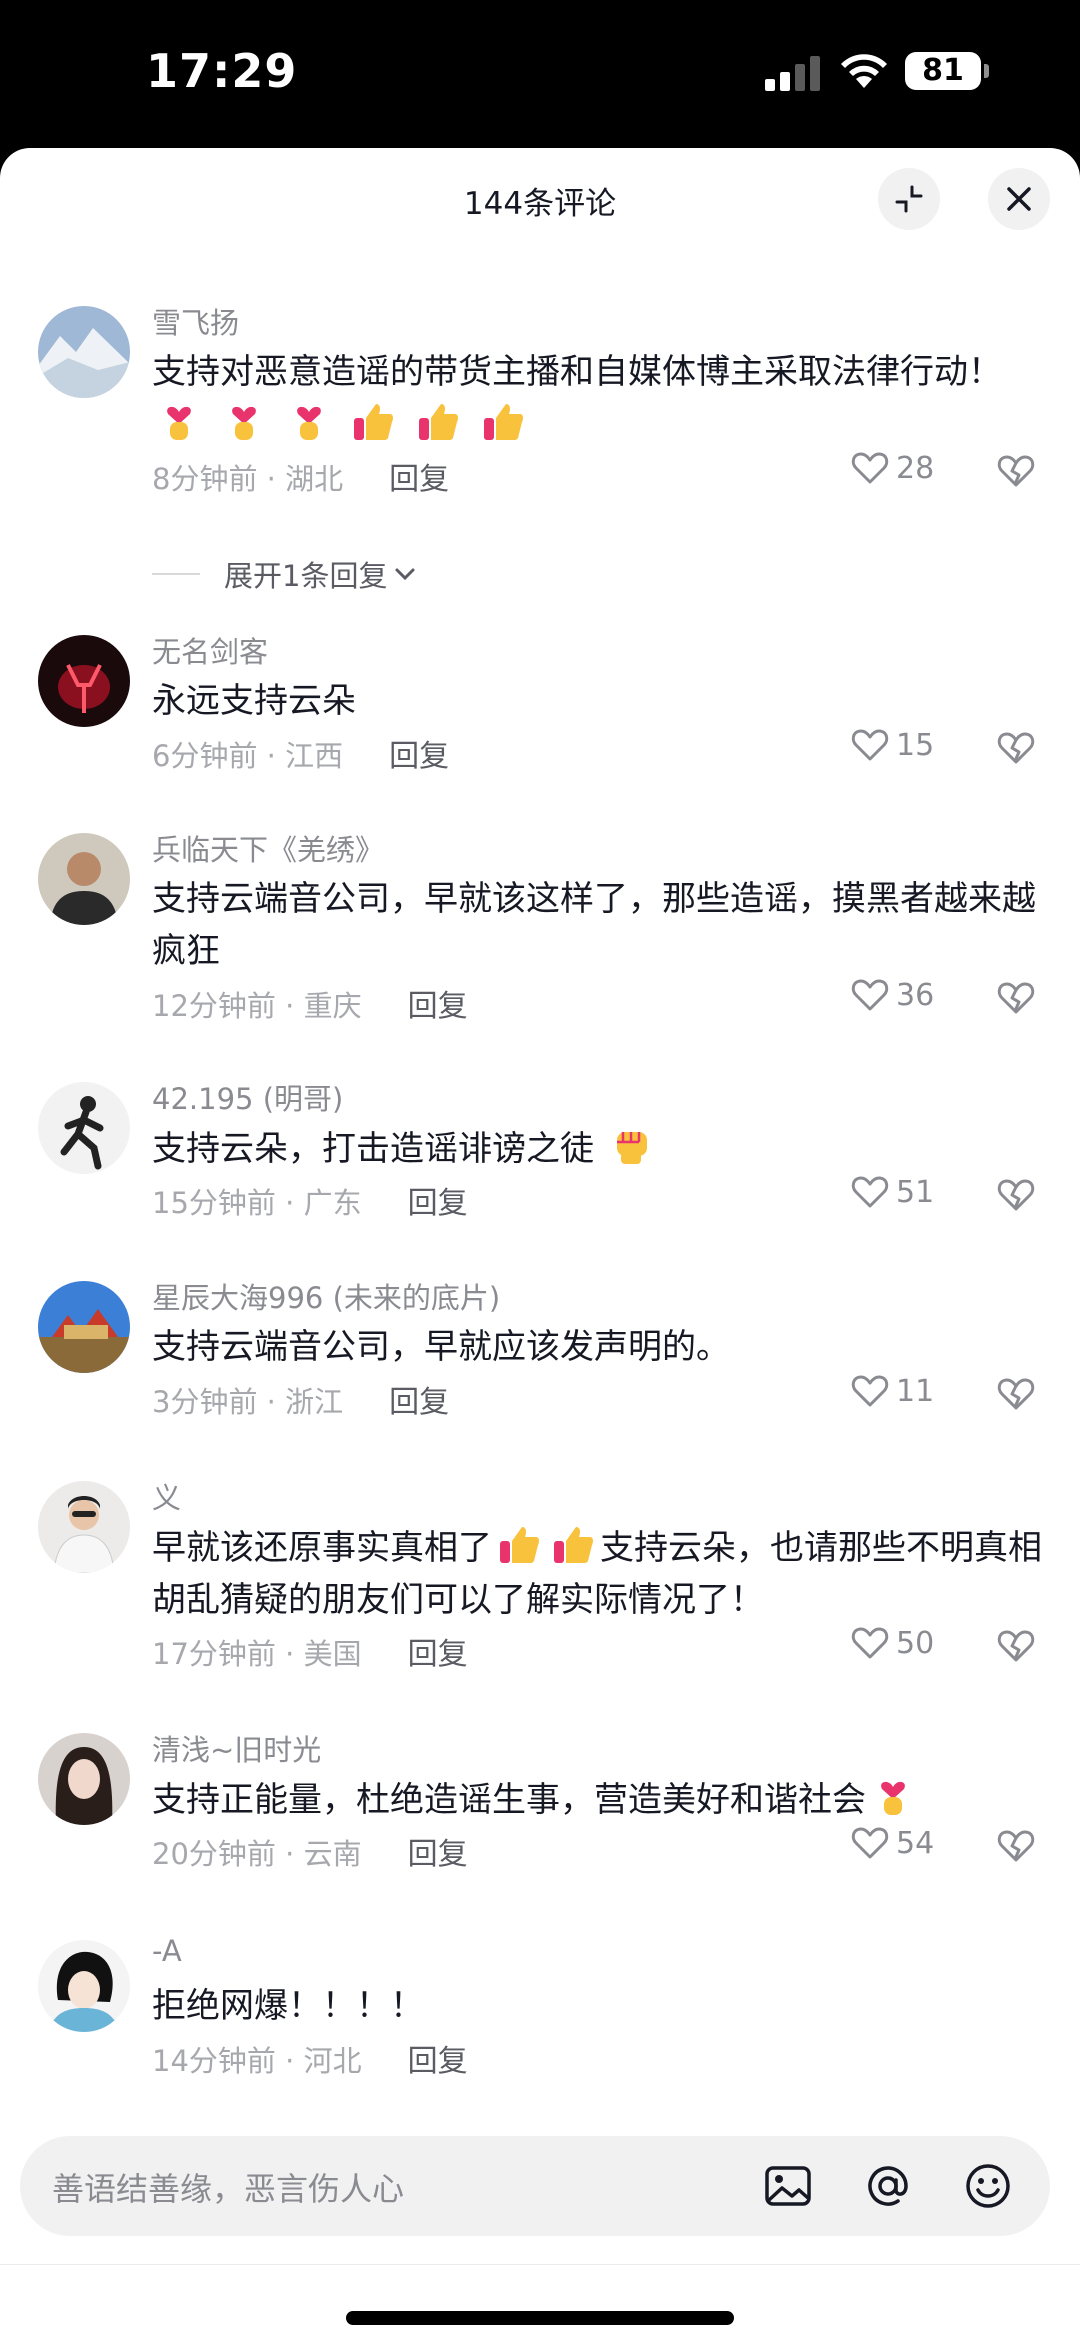  I want to click on comment-meta: 15分钟前 · 广东 回复, so click(310, 1203).